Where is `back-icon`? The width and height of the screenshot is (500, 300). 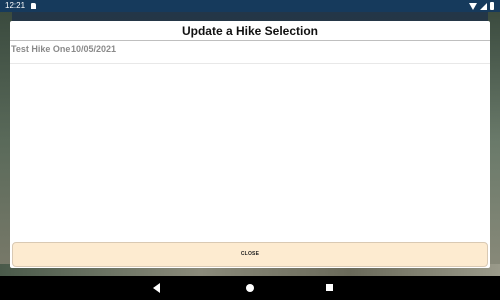 back-icon is located at coordinates (156, 288).